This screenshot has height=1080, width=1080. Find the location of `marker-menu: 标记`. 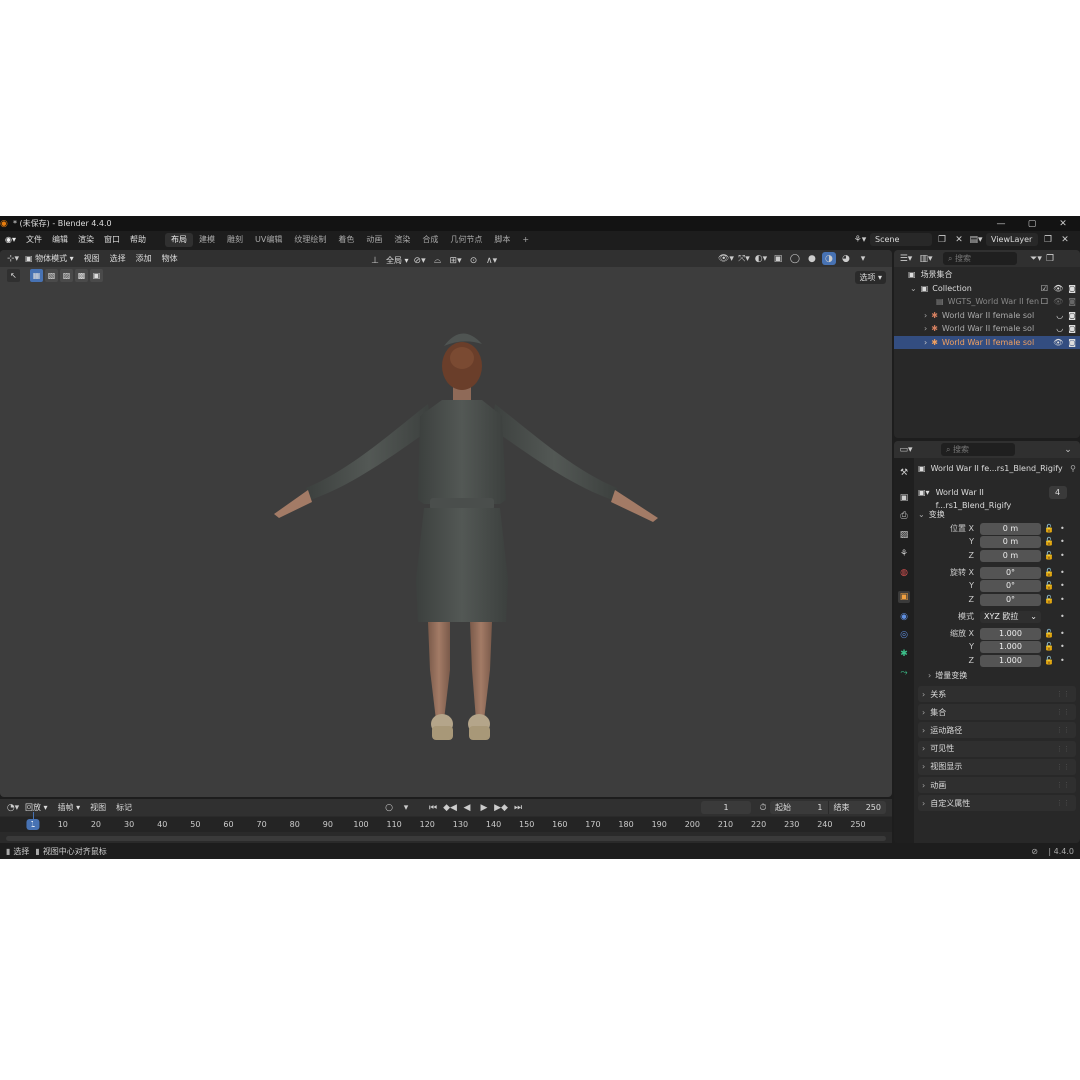

marker-menu: 标记 is located at coordinates (124, 808).